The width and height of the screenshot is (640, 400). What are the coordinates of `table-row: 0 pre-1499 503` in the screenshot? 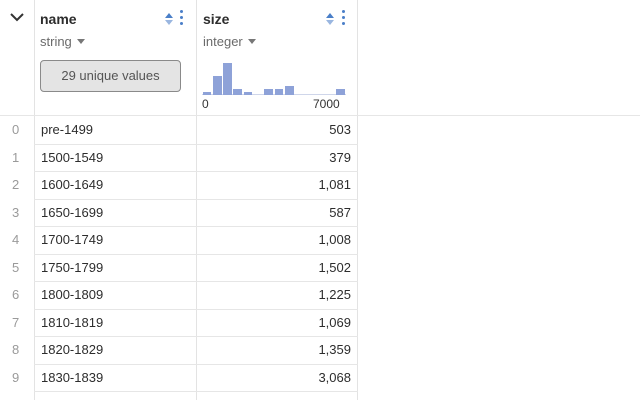 It's located at (320, 130).